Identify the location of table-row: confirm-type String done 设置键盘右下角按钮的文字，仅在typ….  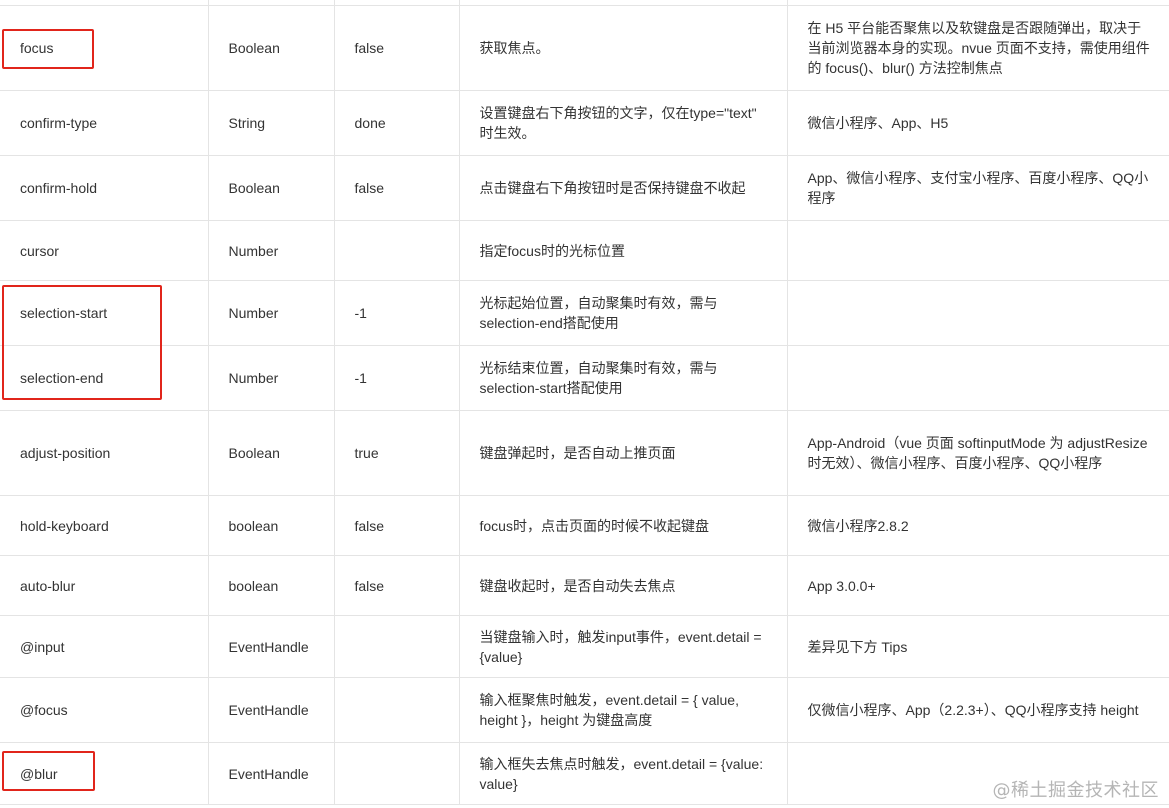
(584, 123).